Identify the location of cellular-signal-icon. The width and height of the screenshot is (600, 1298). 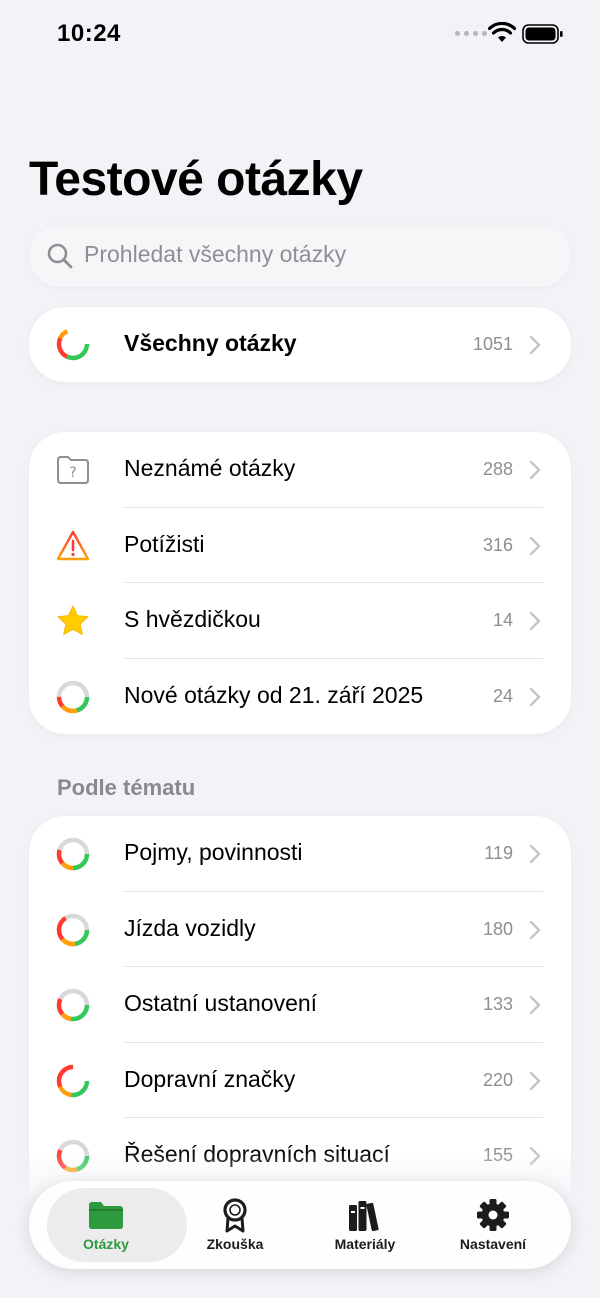
(471, 33).